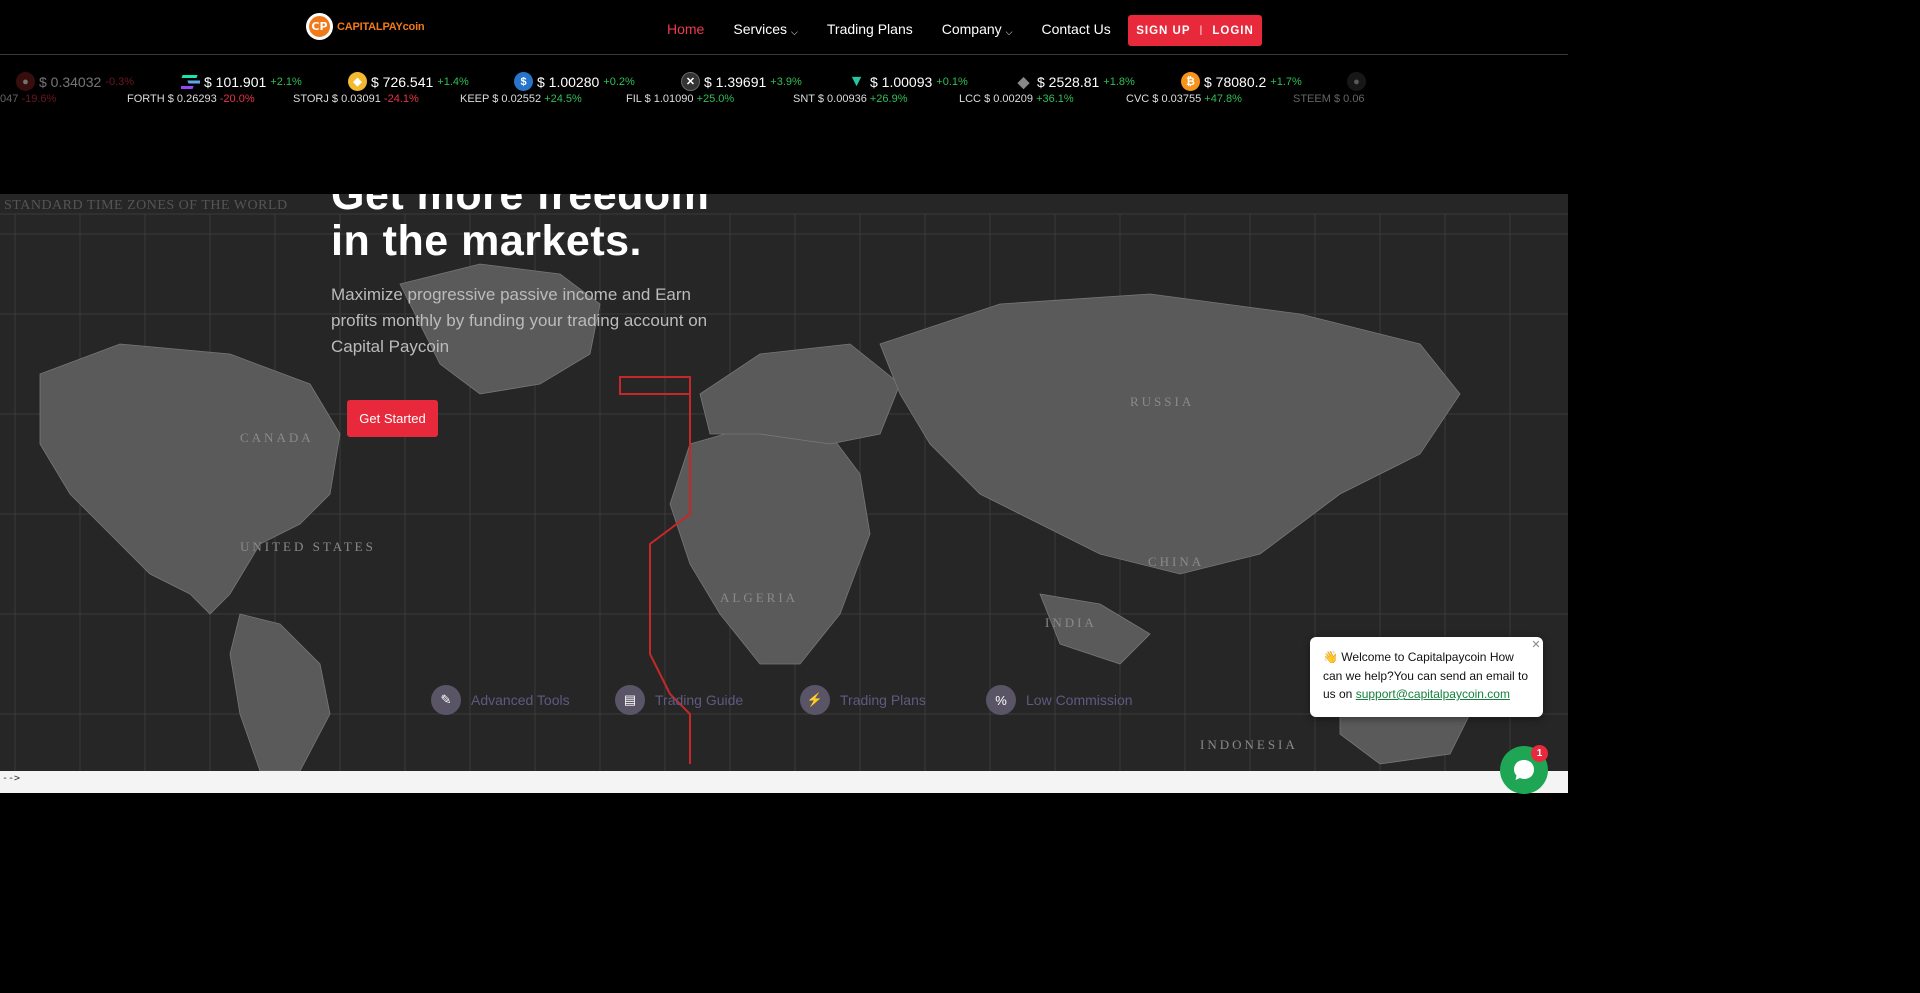 This screenshot has width=1920, height=993. What do you see at coordinates (1190, 81) in the screenshot?
I see `bitcoin-icon: ₿` at bounding box center [1190, 81].